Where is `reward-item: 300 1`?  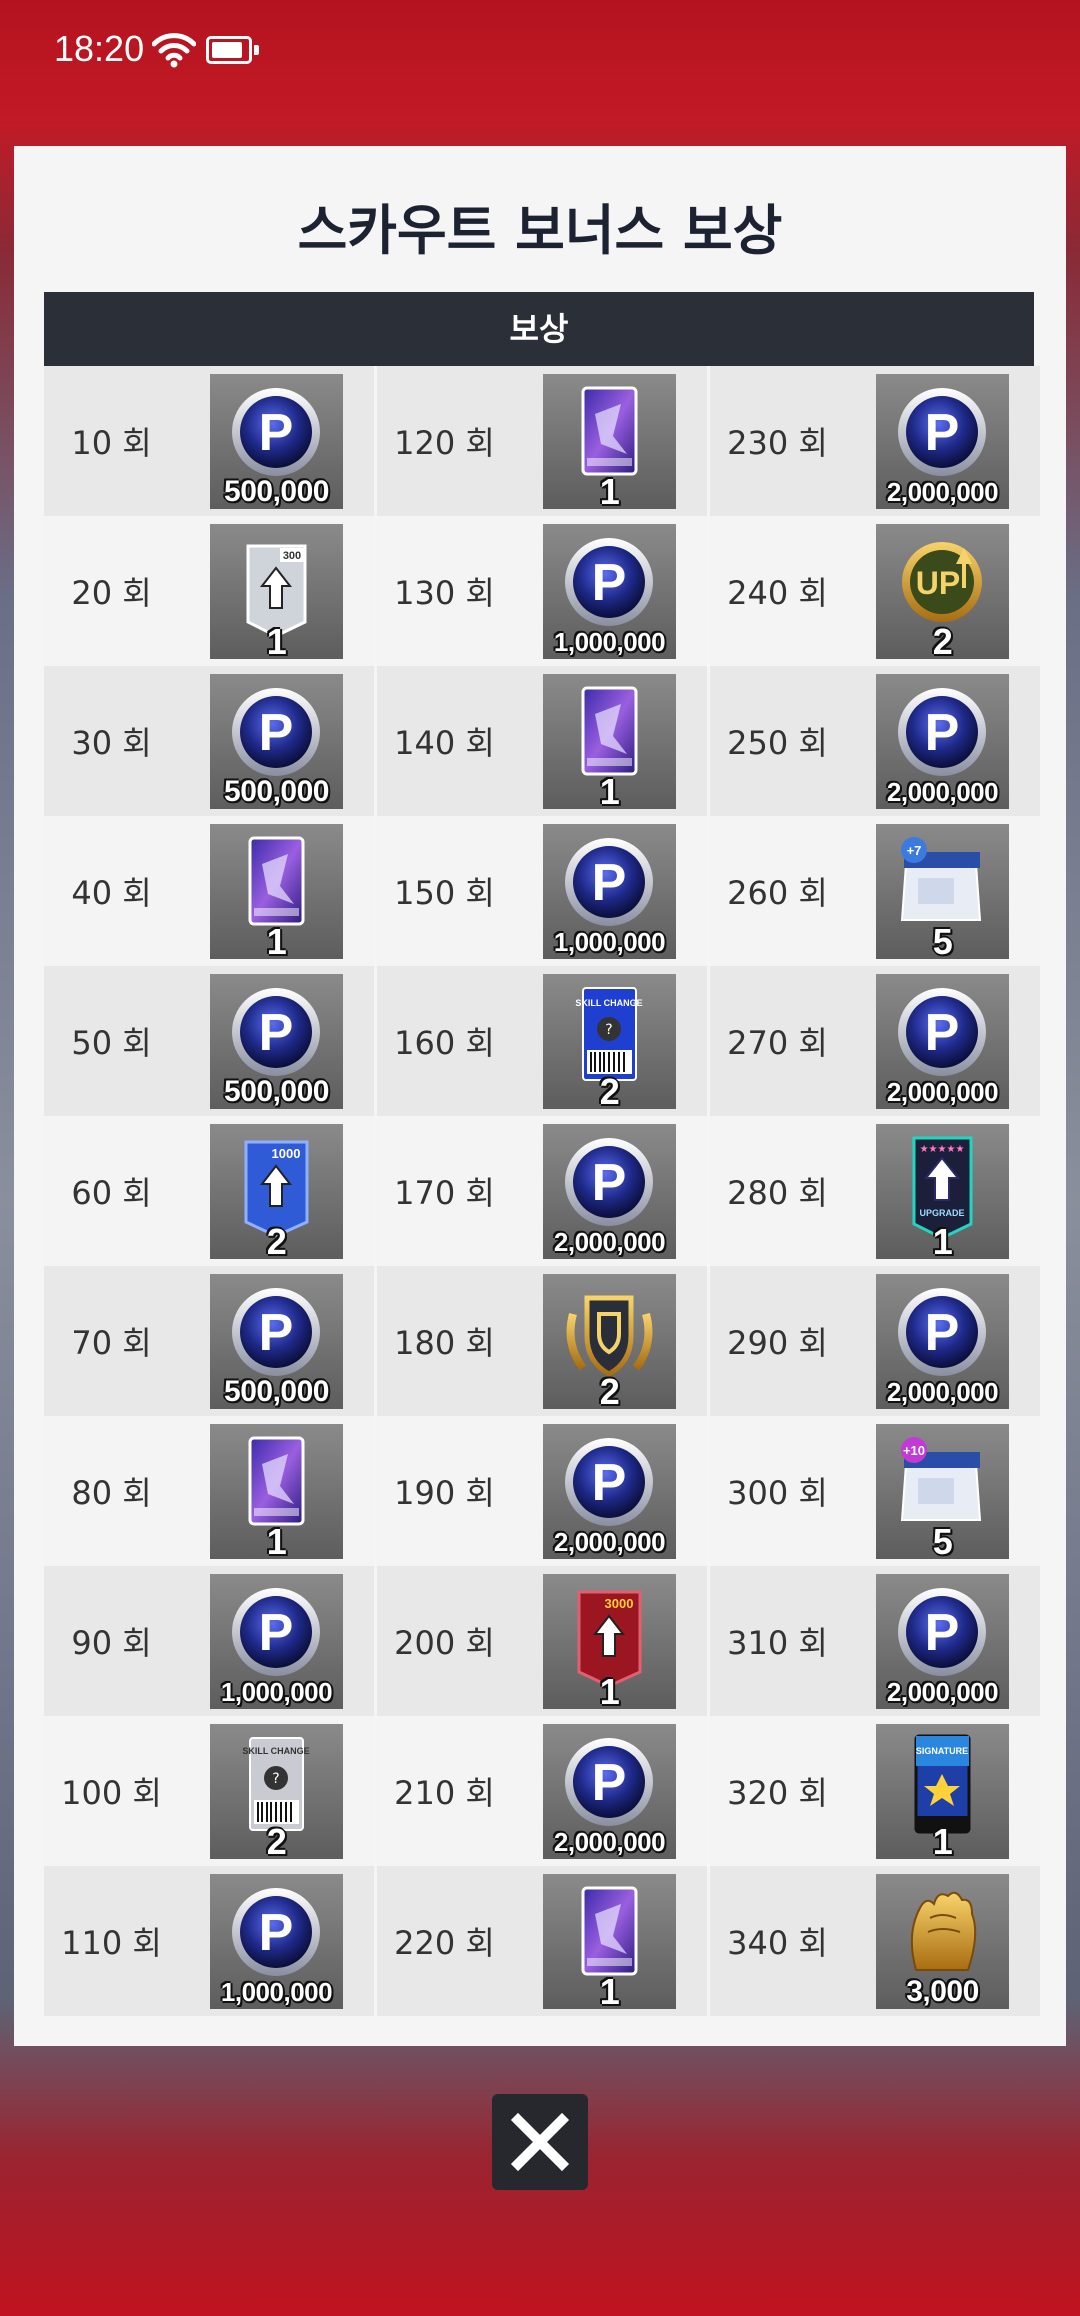 reward-item: 300 1 is located at coordinates (276, 591).